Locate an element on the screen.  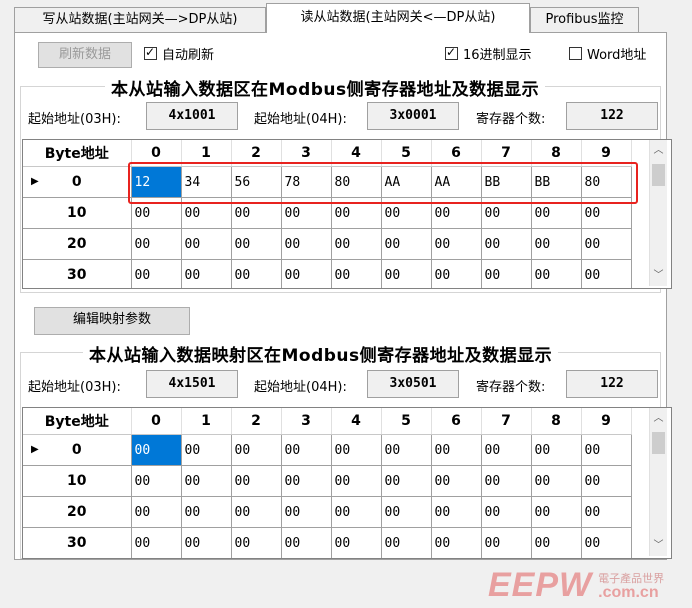
tab-profibus-monitor: Profibus监控 is located at coordinates (584, 19).